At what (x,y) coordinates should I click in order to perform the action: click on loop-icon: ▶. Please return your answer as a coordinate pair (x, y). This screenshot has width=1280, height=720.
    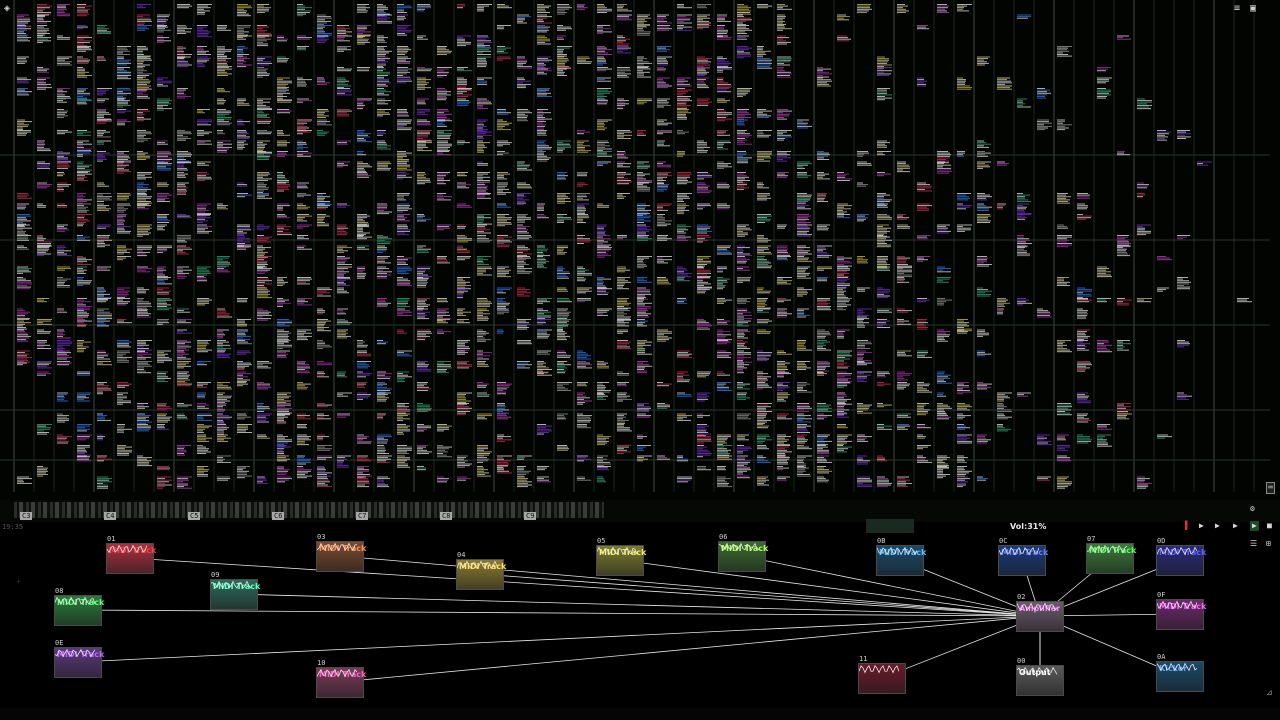
    Looking at the image, I should click on (1254, 526).